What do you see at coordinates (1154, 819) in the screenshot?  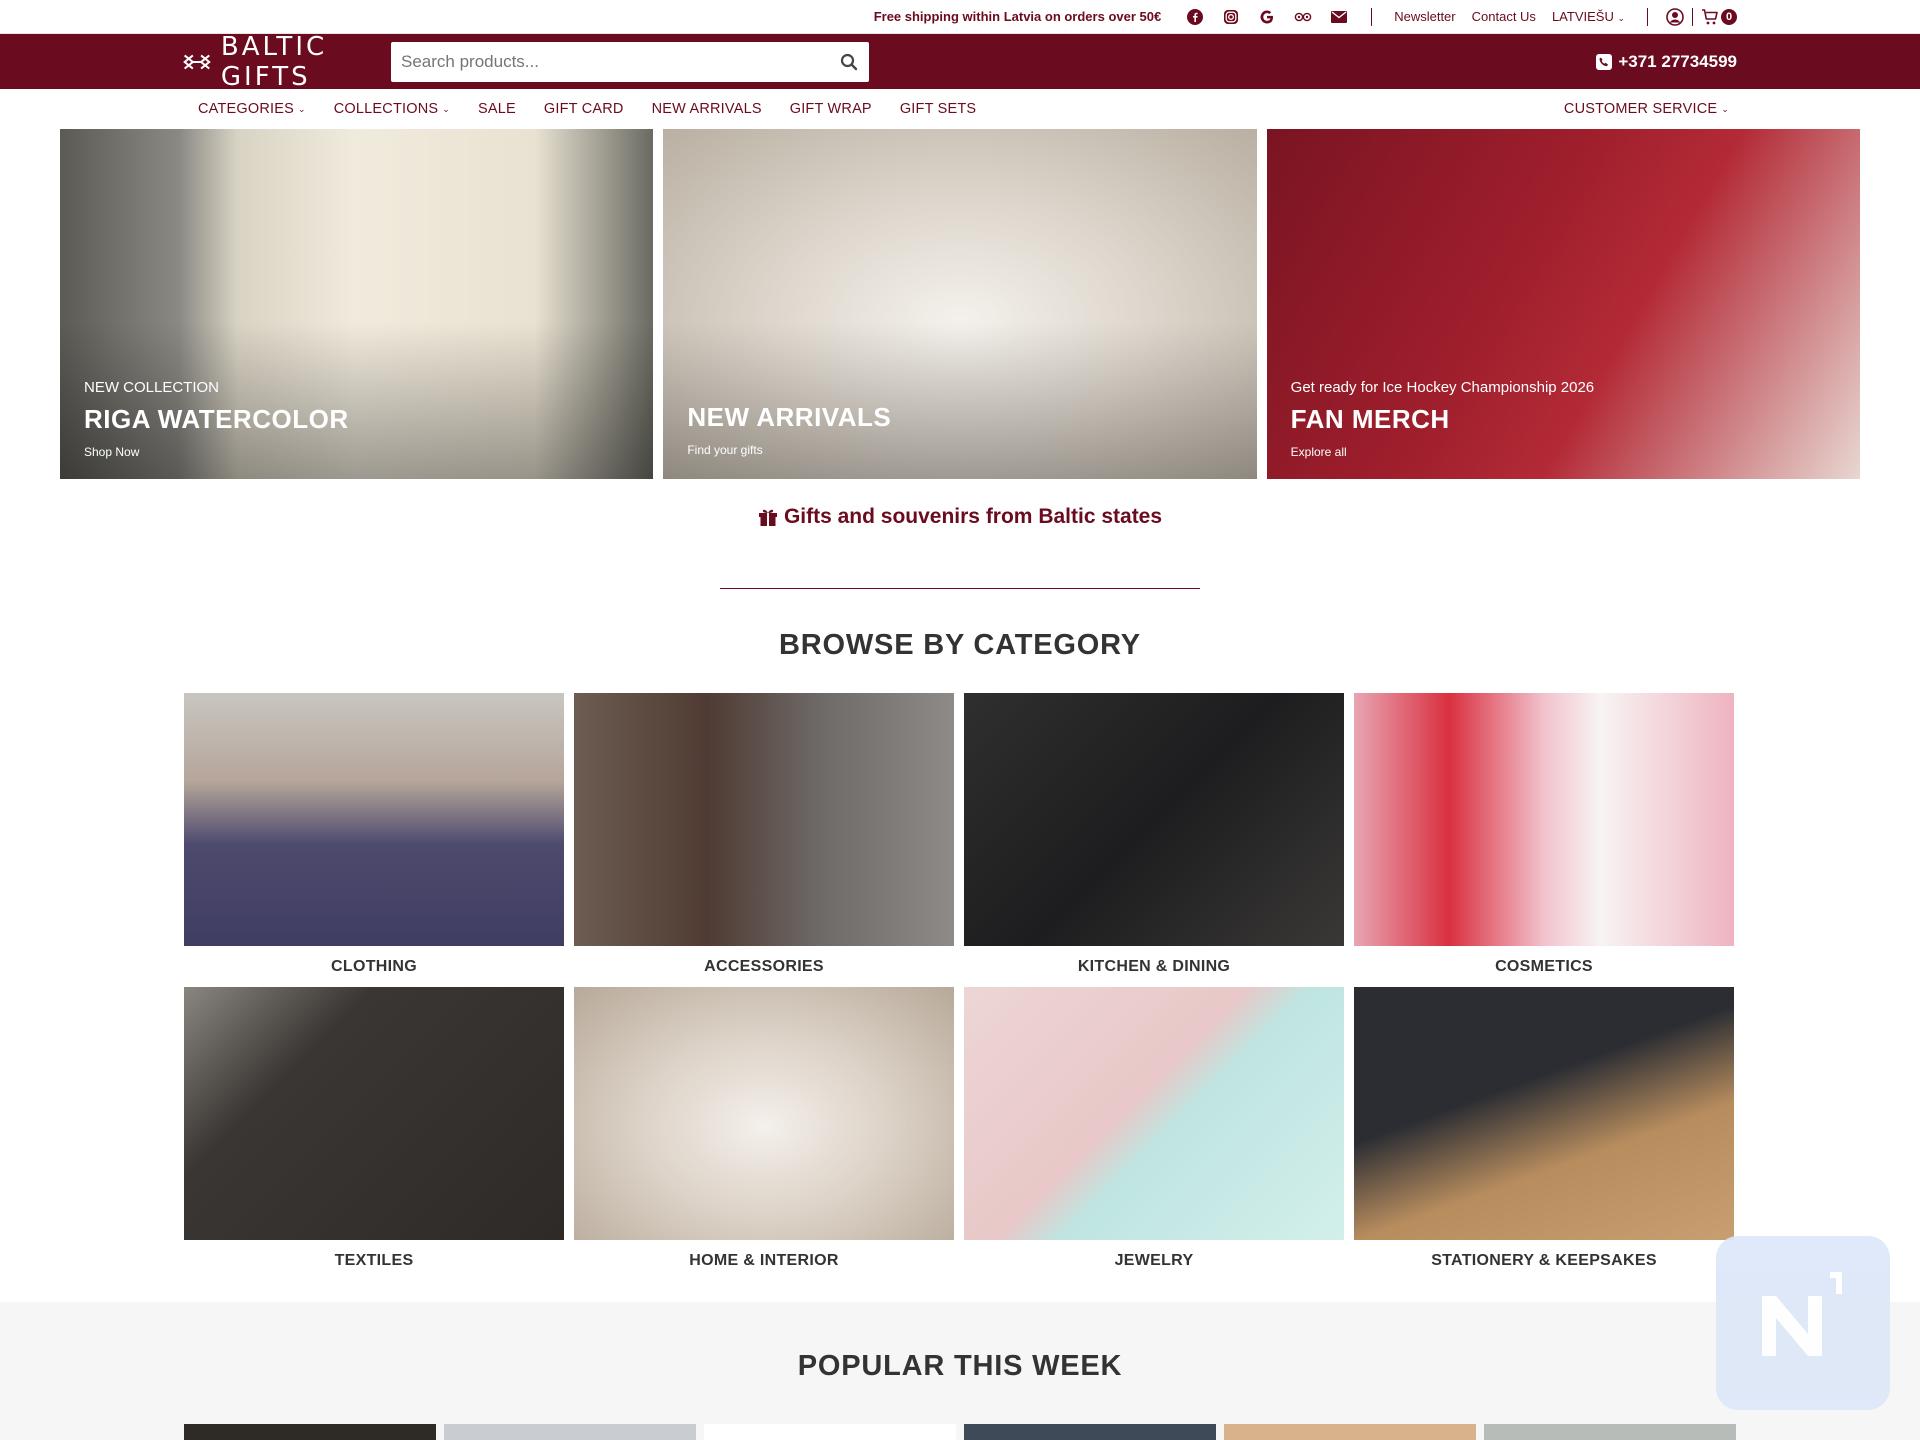 I see `category-image-kitchen-dining` at bounding box center [1154, 819].